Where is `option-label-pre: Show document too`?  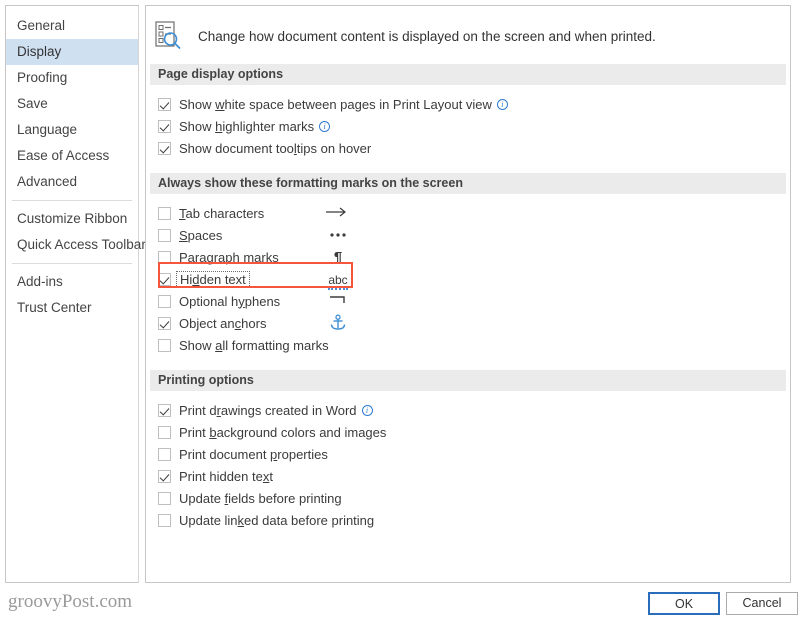
option-label-pre: Show document too is located at coordinates (236, 148).